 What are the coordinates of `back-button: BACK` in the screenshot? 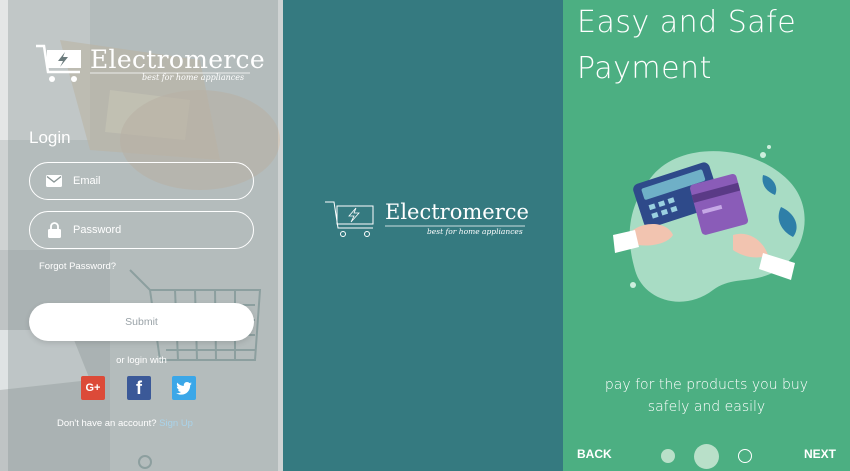 It's located at (594, 454).